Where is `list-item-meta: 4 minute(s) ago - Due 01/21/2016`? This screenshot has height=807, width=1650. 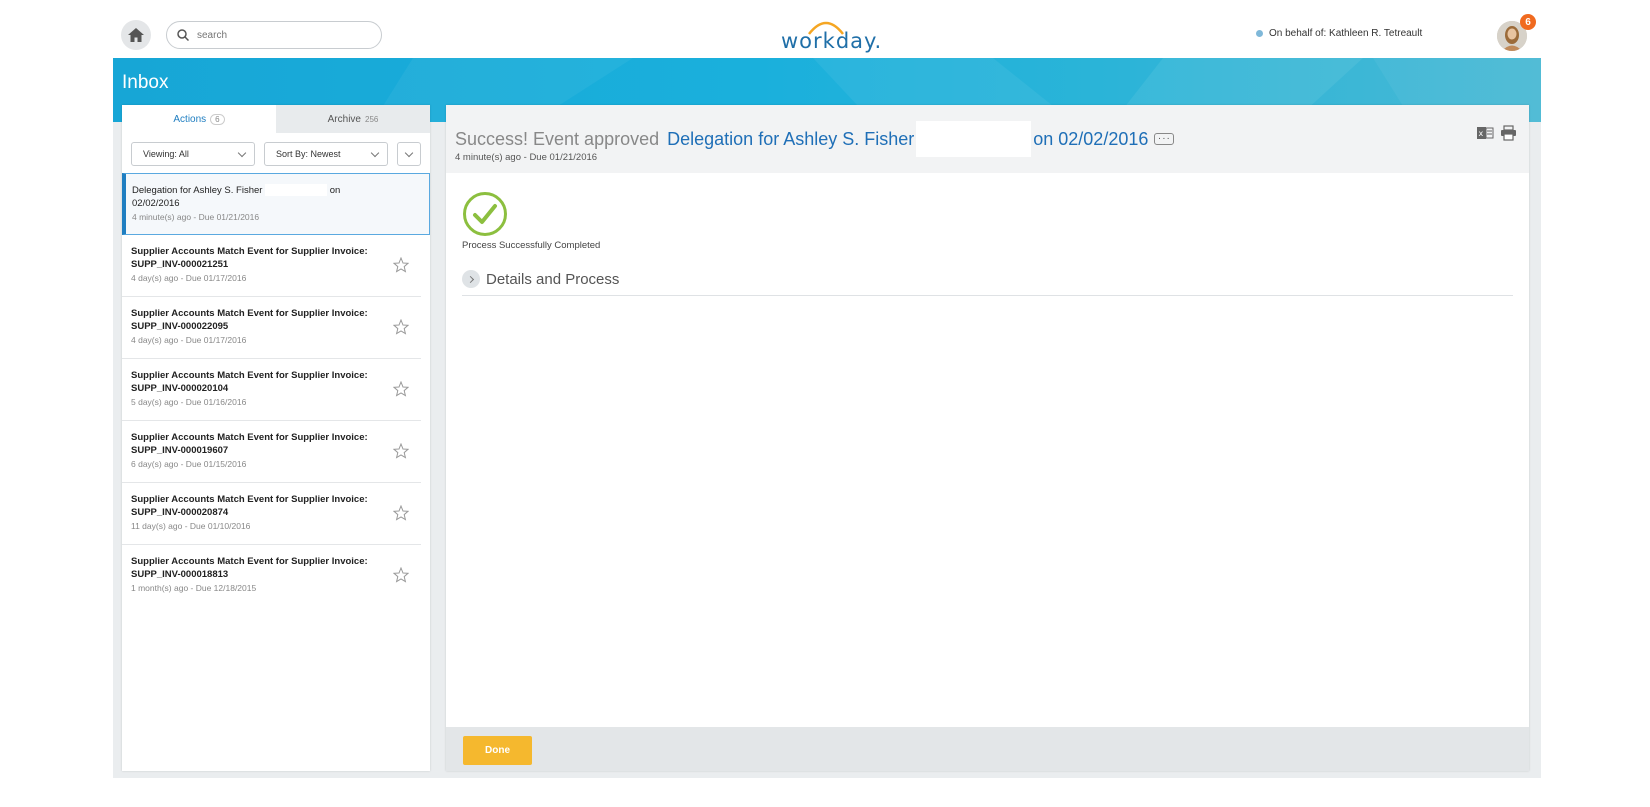
list-item-meta: 4 minute(s) ago - Due 01/21/2016 is located at coordinates (196, 217).